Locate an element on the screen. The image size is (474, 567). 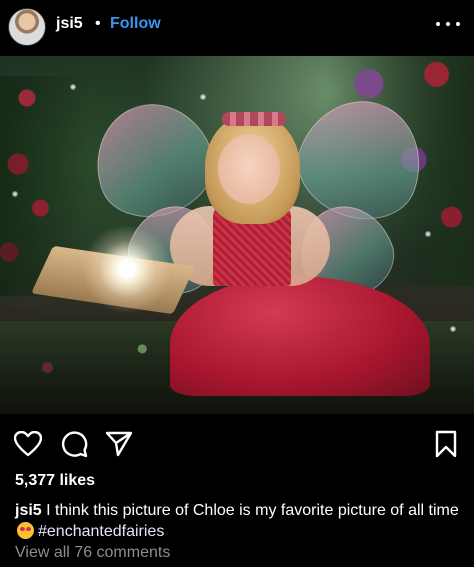
more-options-icon is located at coordinates (448, 24).